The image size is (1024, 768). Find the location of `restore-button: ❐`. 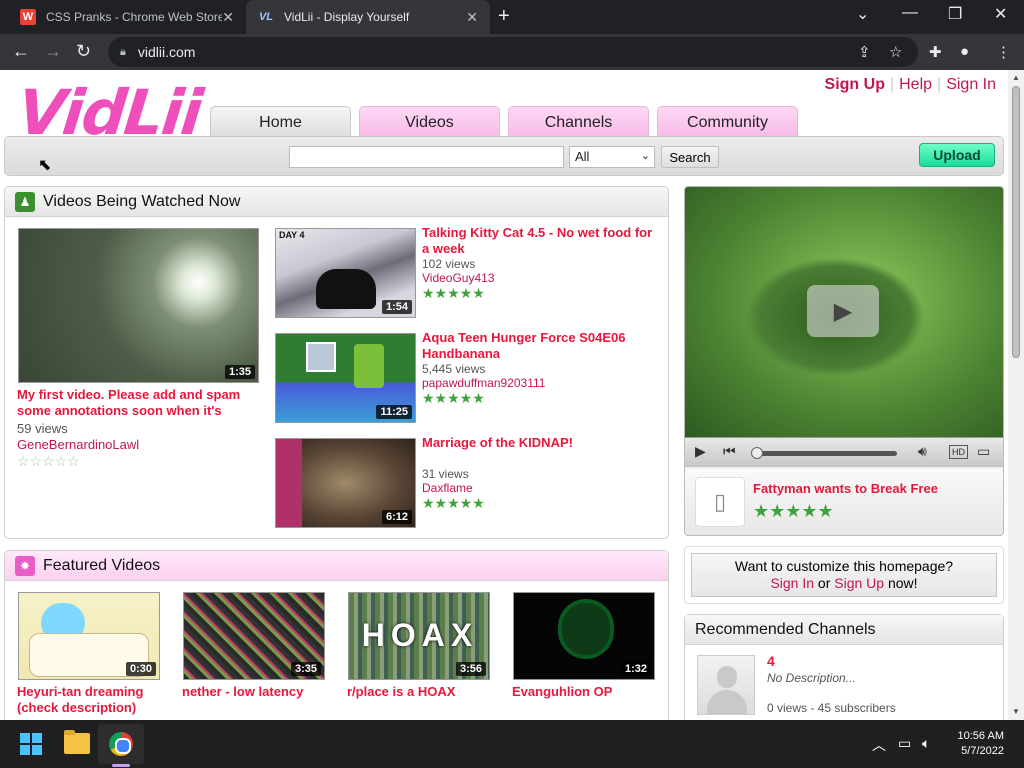

restore-button: ❐ is located at coordinates (955, 14).